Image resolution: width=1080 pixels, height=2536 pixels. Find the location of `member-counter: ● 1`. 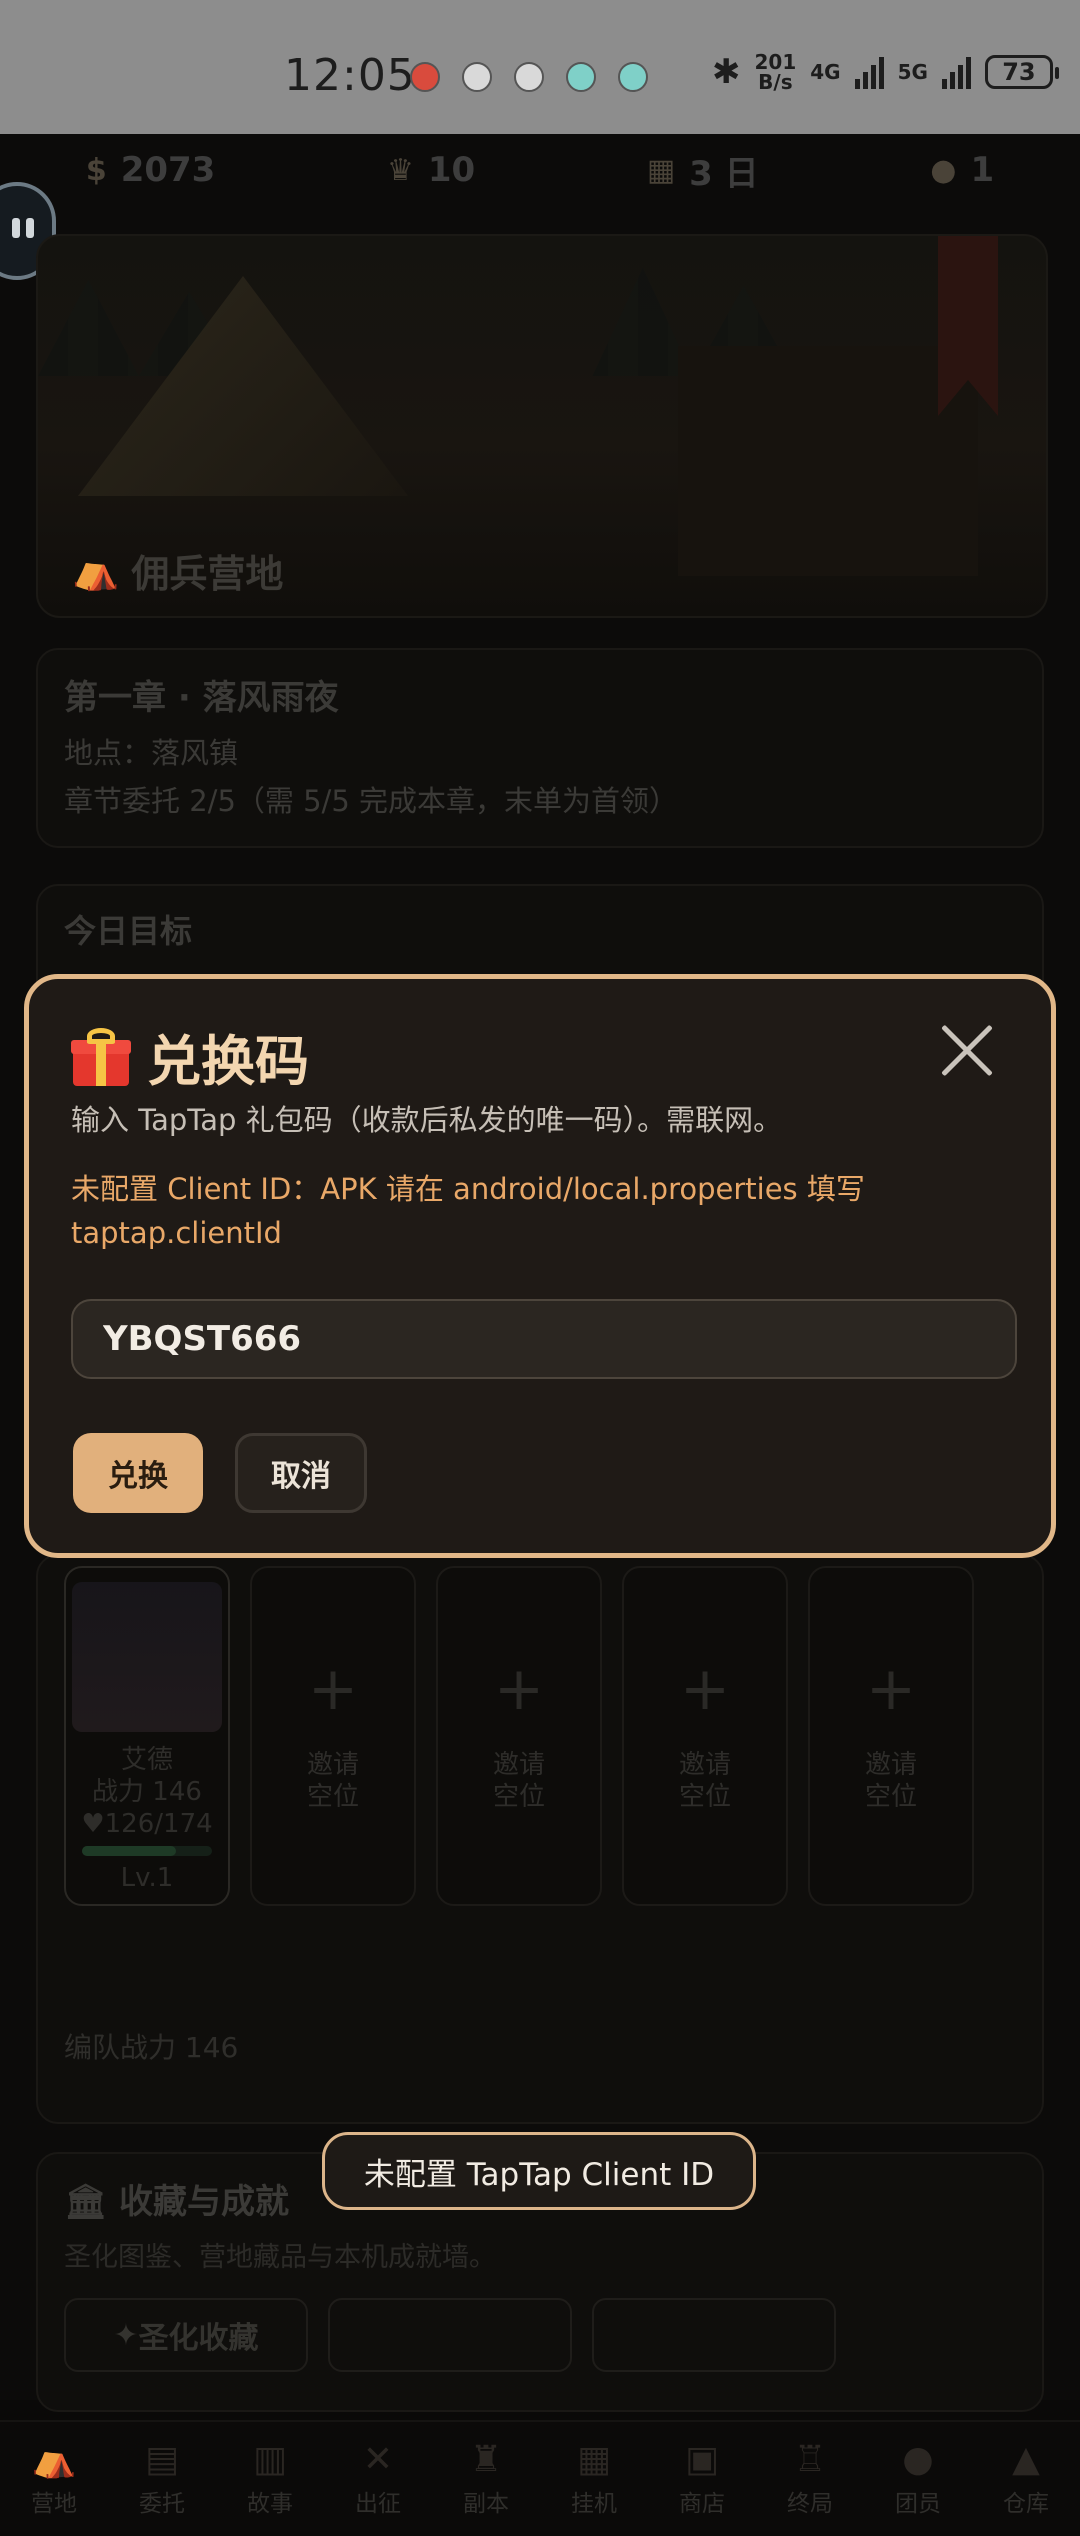

member-counter: ● 1 is located at coordinates (962, 170).